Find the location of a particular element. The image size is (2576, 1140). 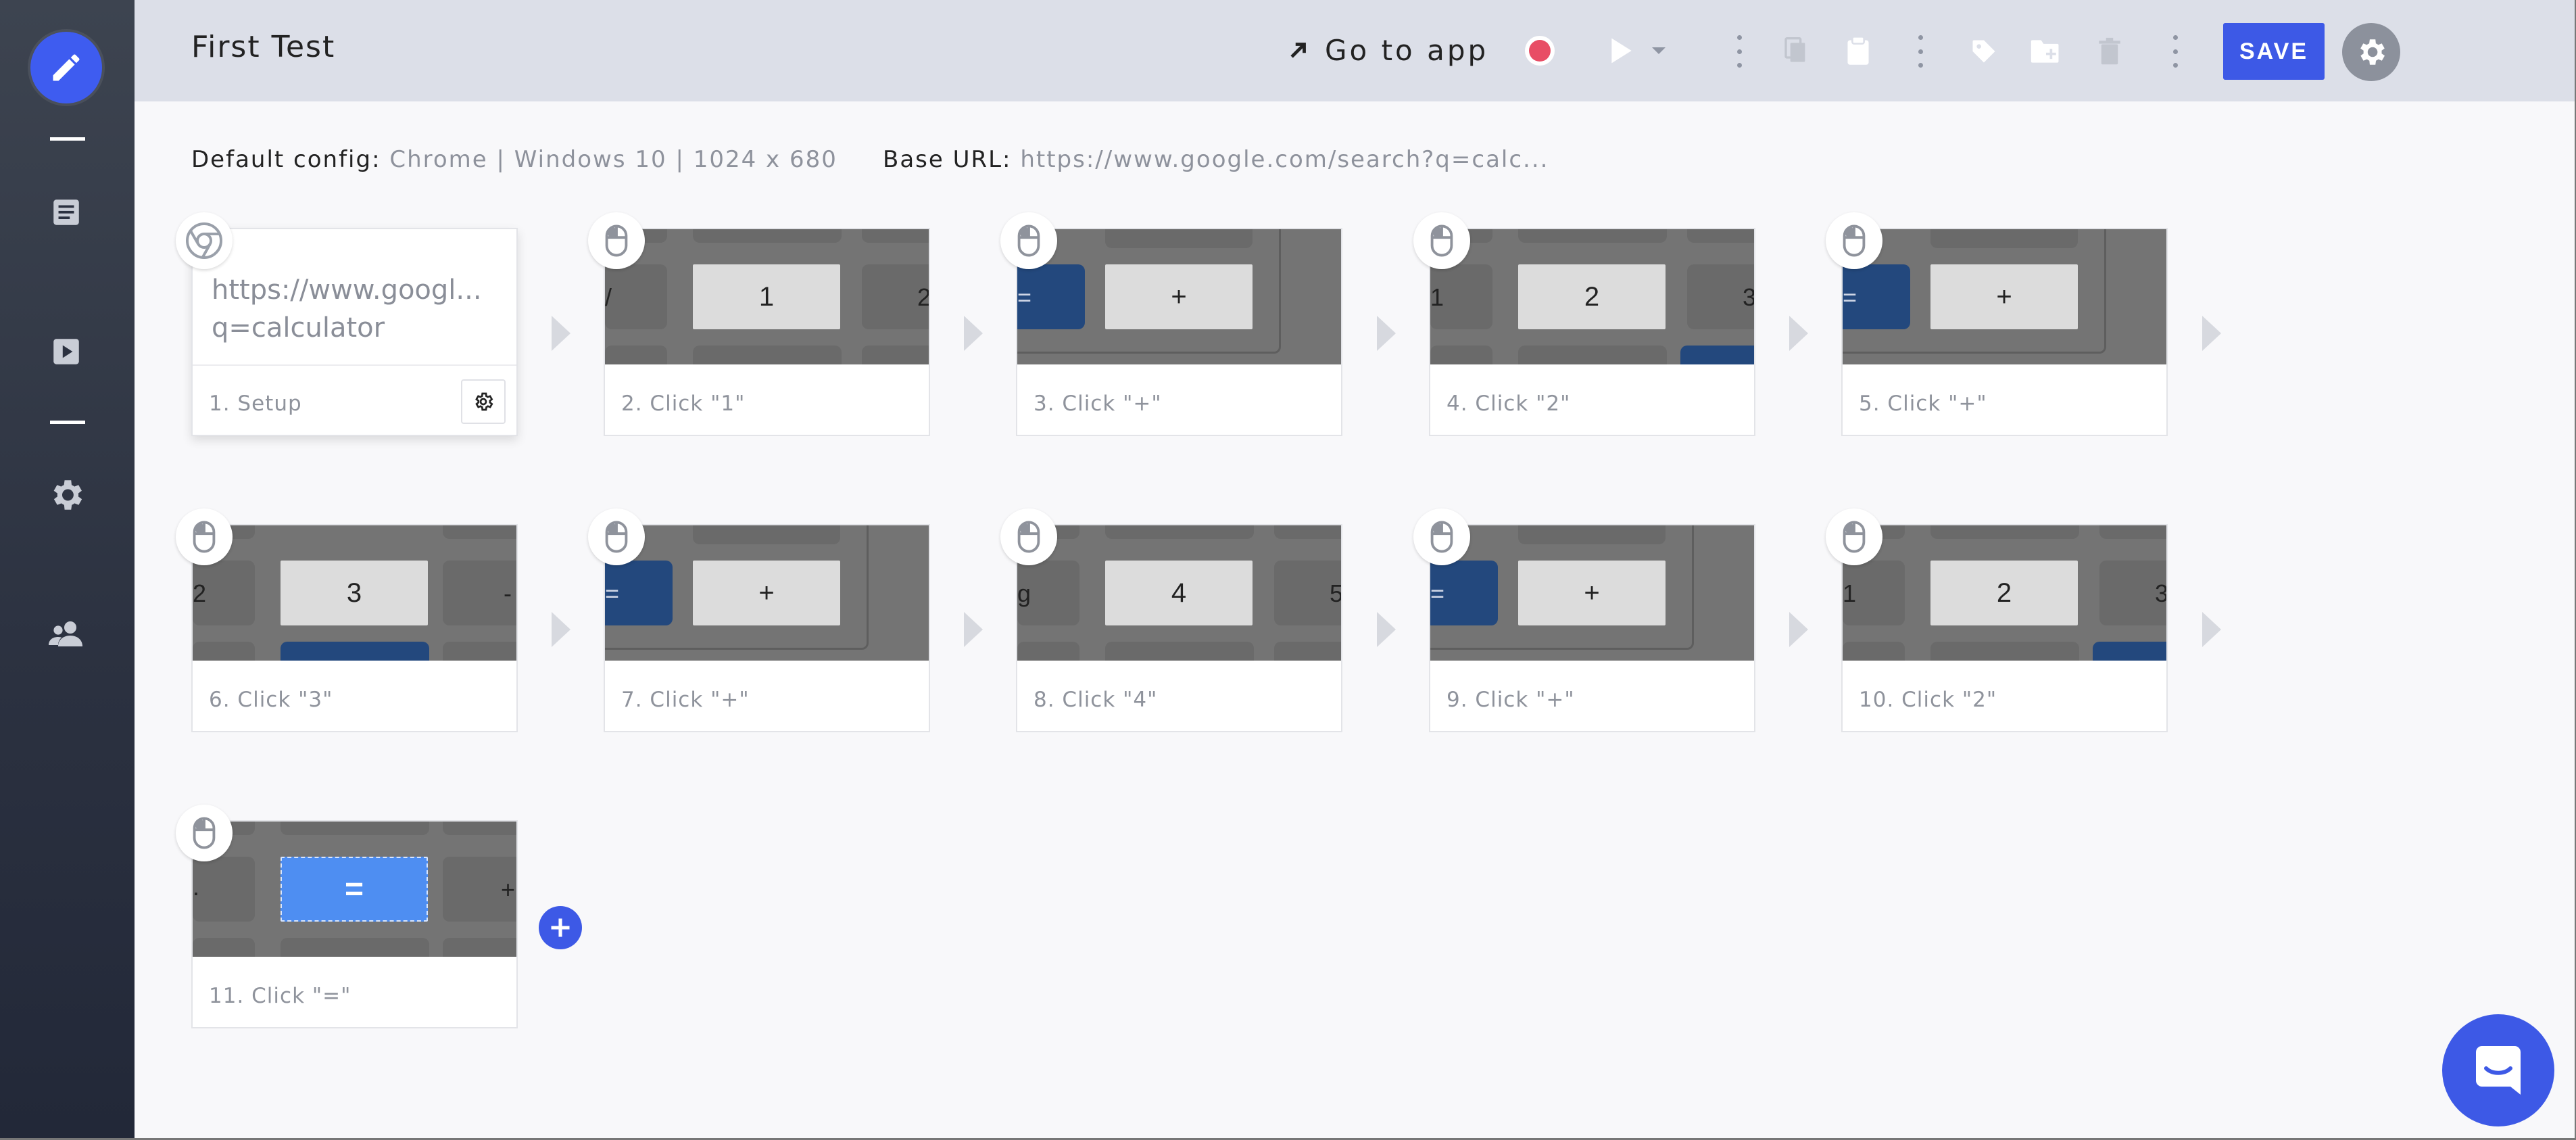

tag-icon is located at coordinates (1984, 52).